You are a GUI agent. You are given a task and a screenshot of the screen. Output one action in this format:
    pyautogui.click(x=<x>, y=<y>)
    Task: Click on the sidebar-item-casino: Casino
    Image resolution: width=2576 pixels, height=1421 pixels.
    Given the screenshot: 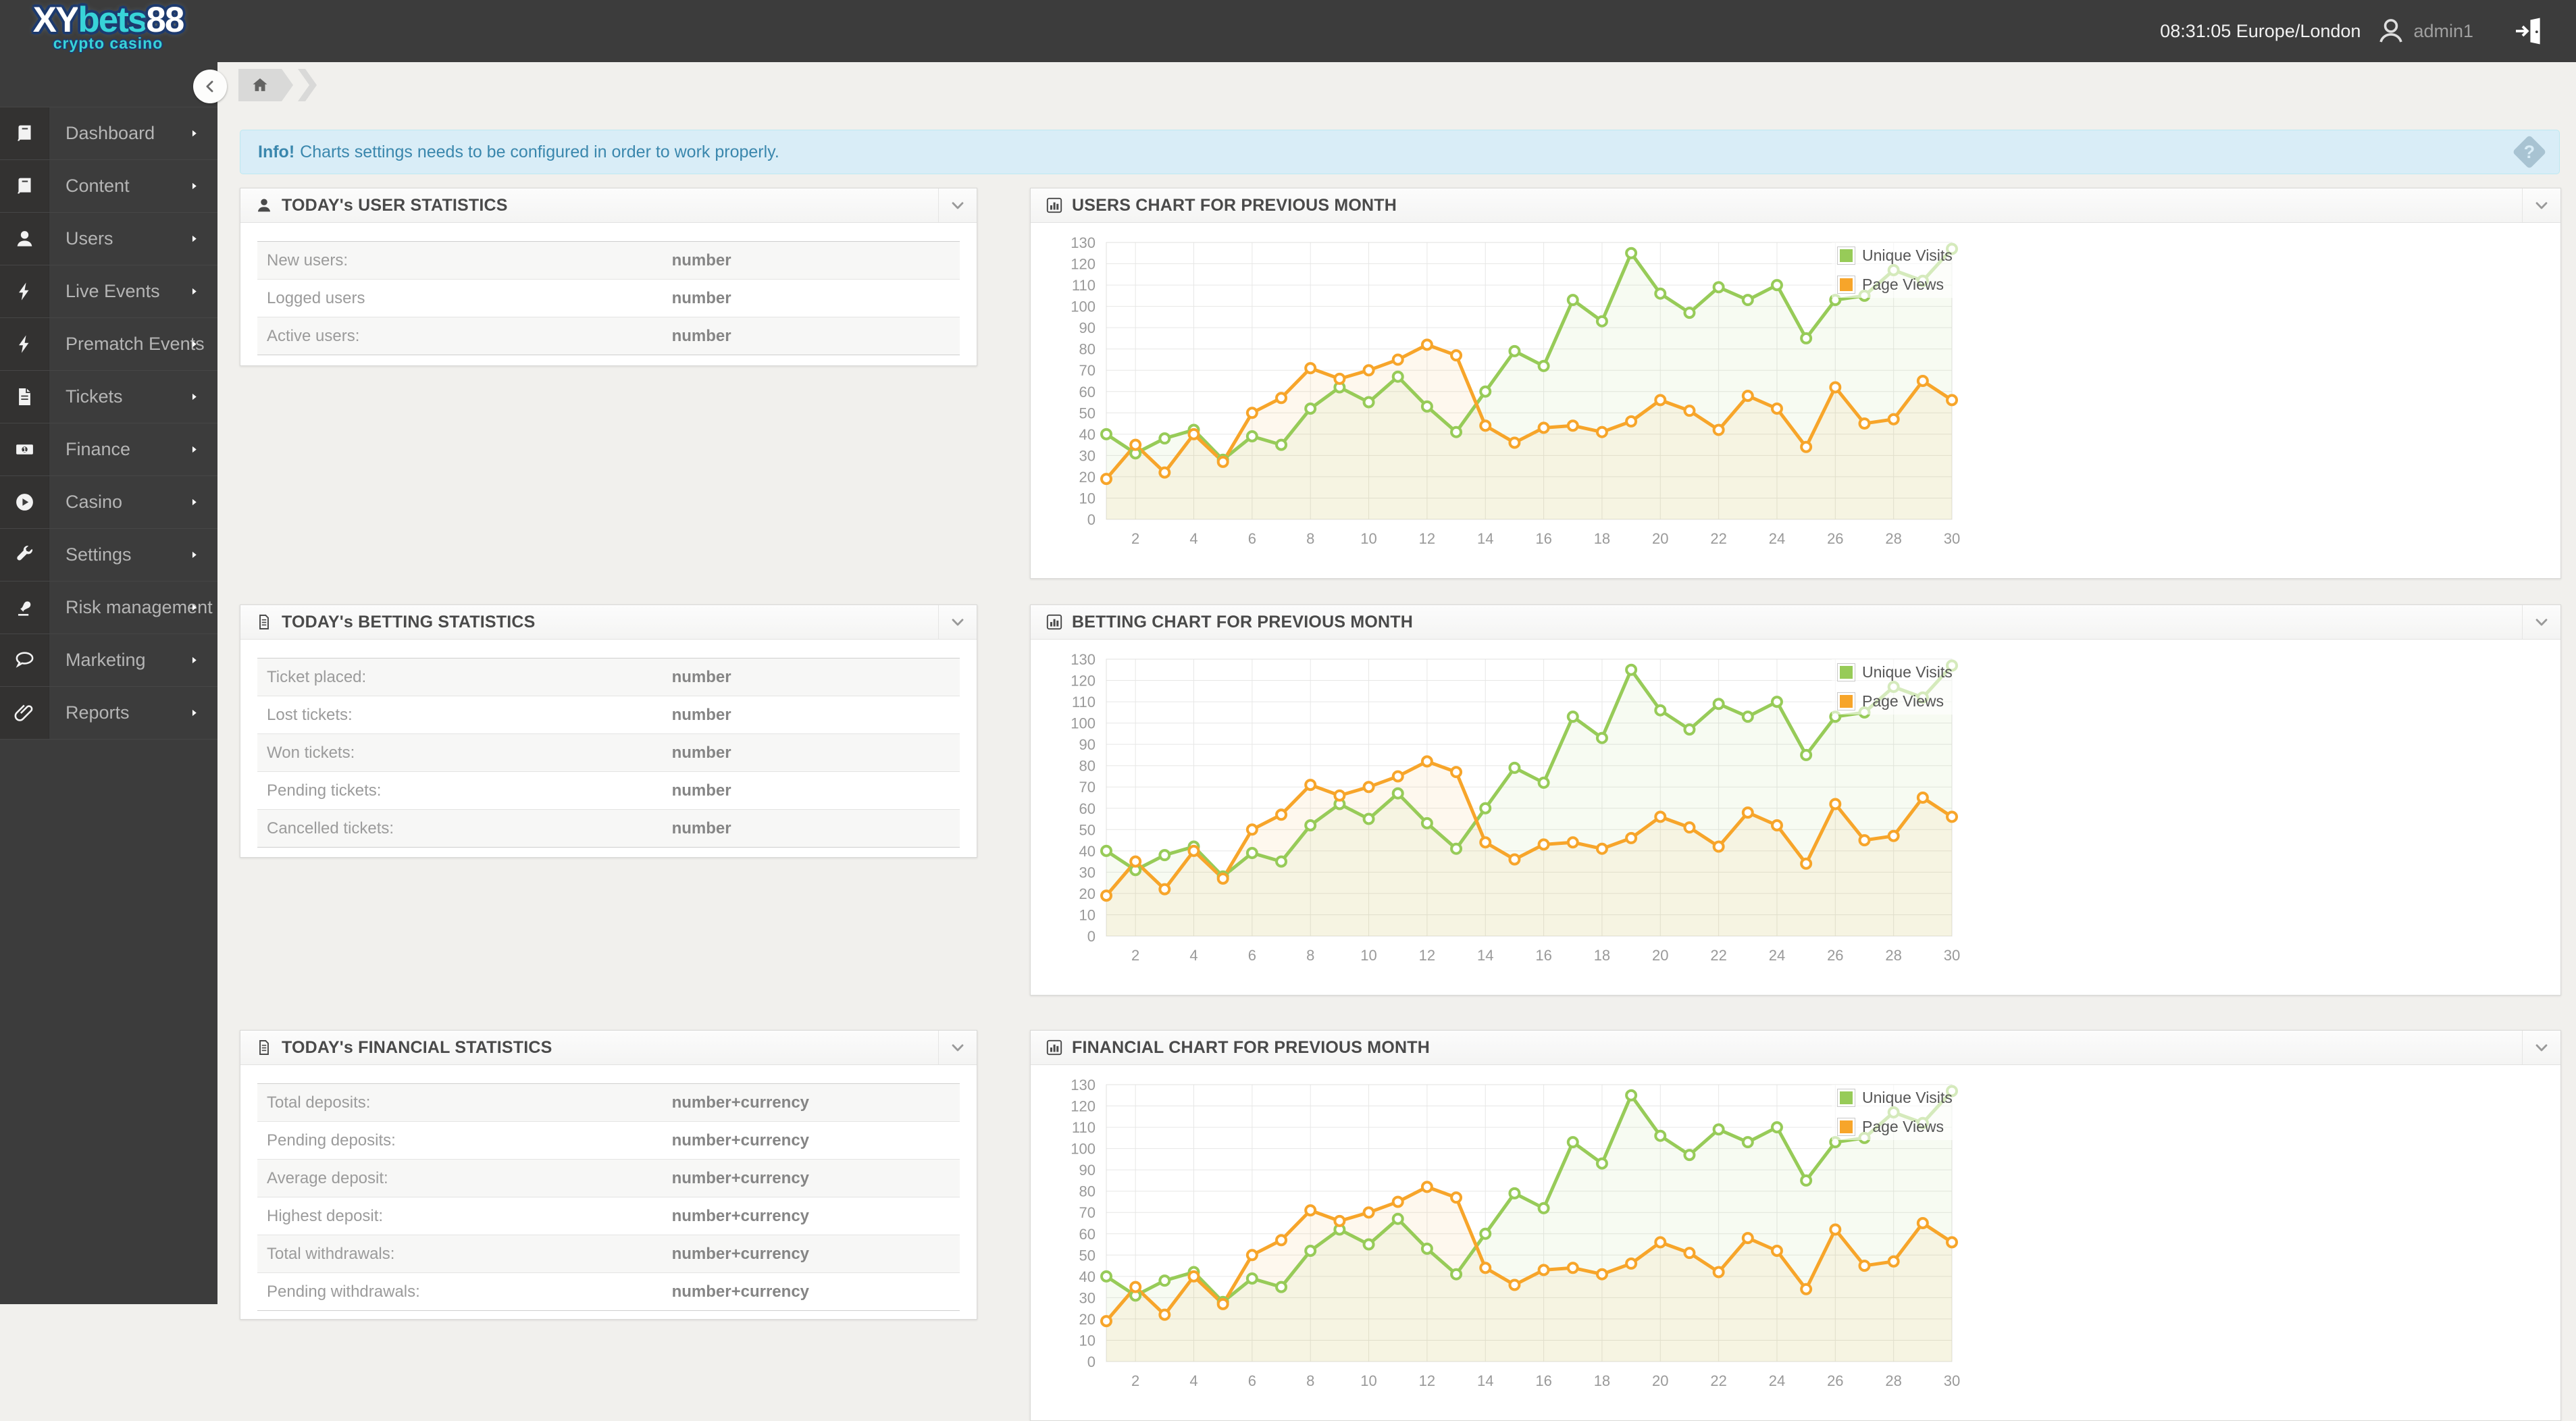 What is the action you would take?
    pyautogui.click(x=108, y=502)
    